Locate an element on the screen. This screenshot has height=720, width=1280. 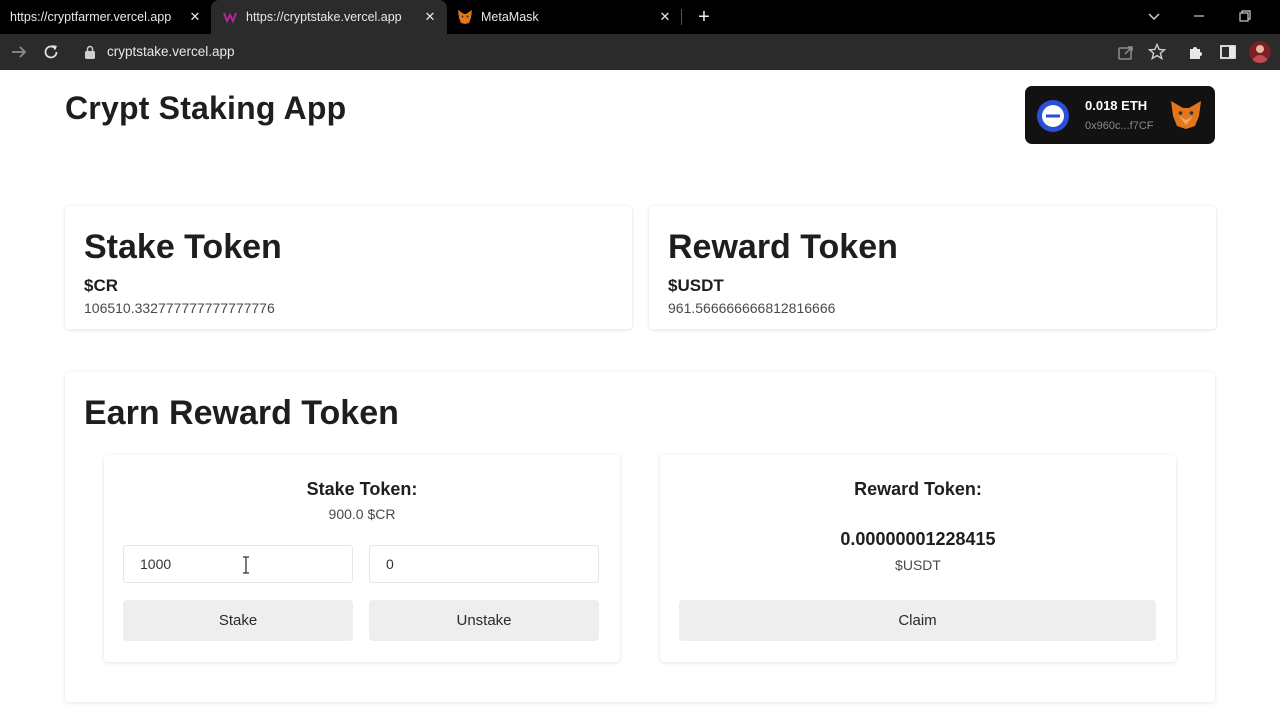
reward-token-balance: 961.566666666812816666 is located at coordinates (752, 308).